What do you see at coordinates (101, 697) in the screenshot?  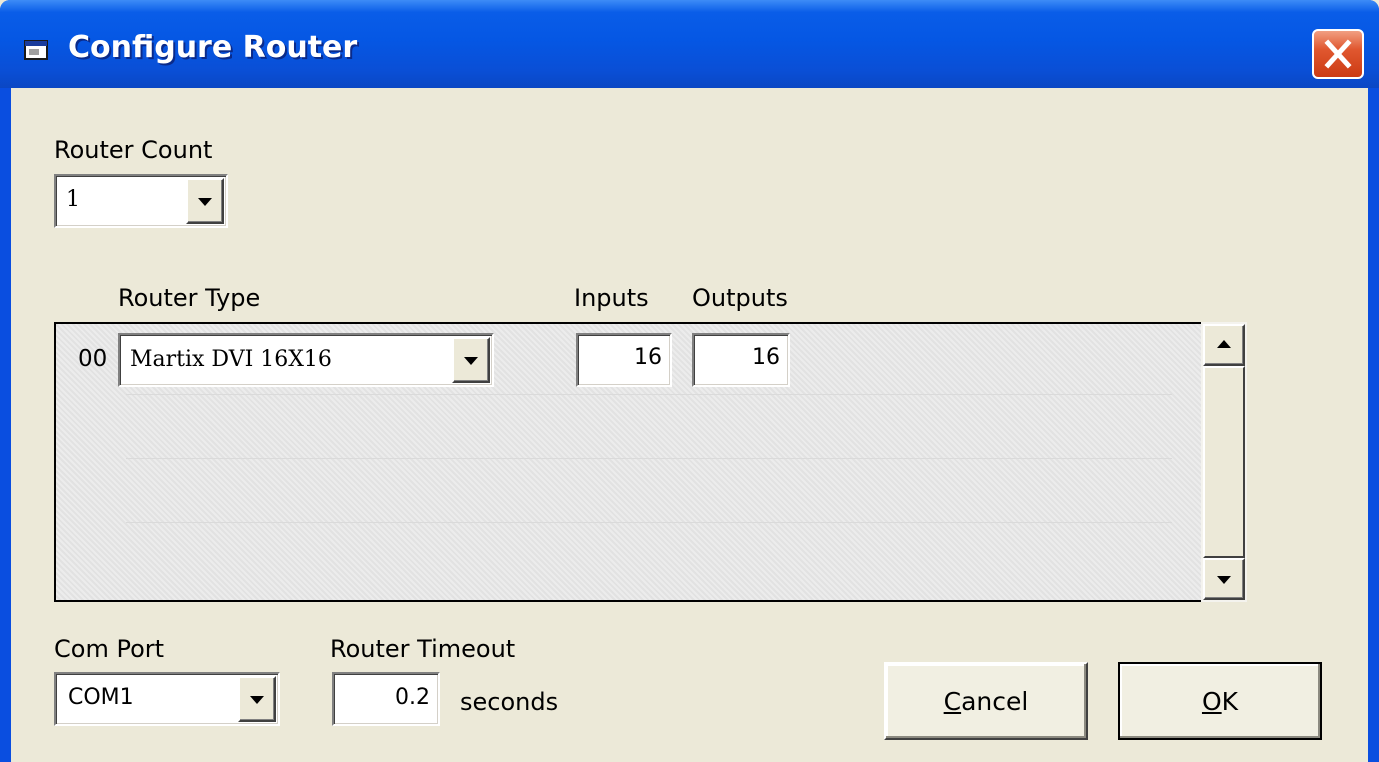 I see `com-port-value: COM1` at bounding box center [101, 697].